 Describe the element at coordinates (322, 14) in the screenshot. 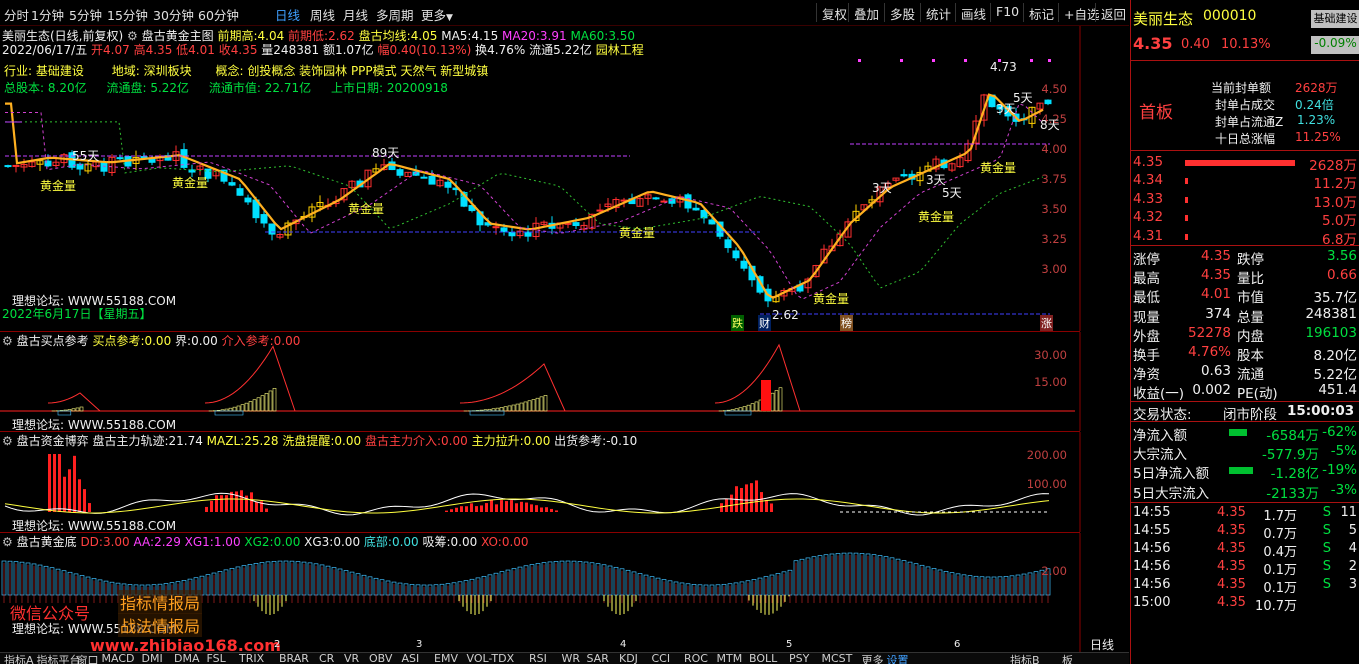

I see `period-tab-weekly: 周线` at that location.